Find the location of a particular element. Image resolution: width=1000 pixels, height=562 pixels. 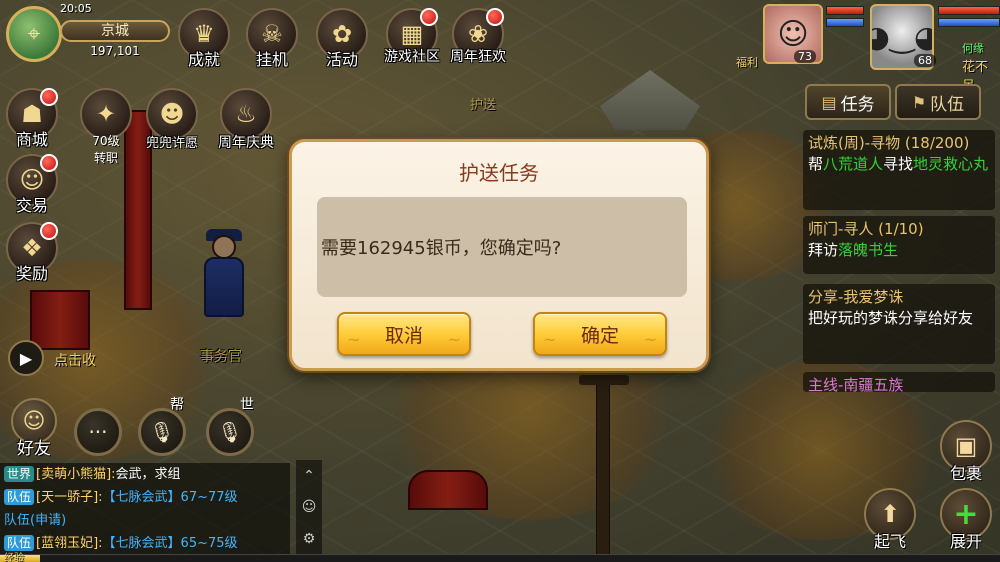

trophy-icon: ♛ is located at coordinates (204, 34).